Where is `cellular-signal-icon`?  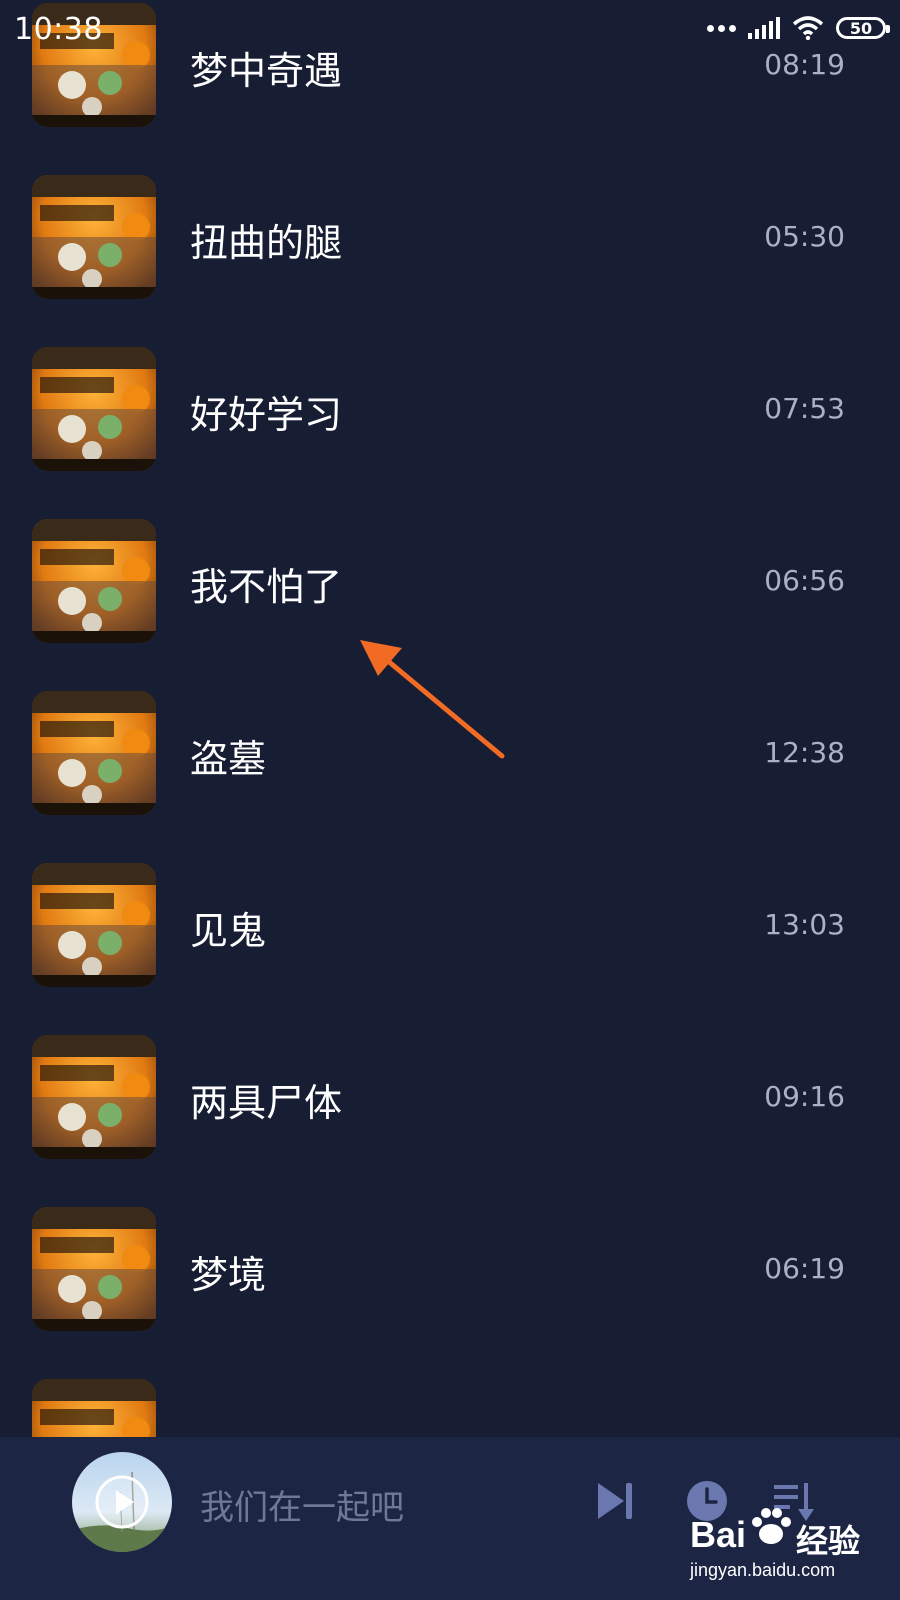 cellular-signal-icon is located at coordinates (764, 28).